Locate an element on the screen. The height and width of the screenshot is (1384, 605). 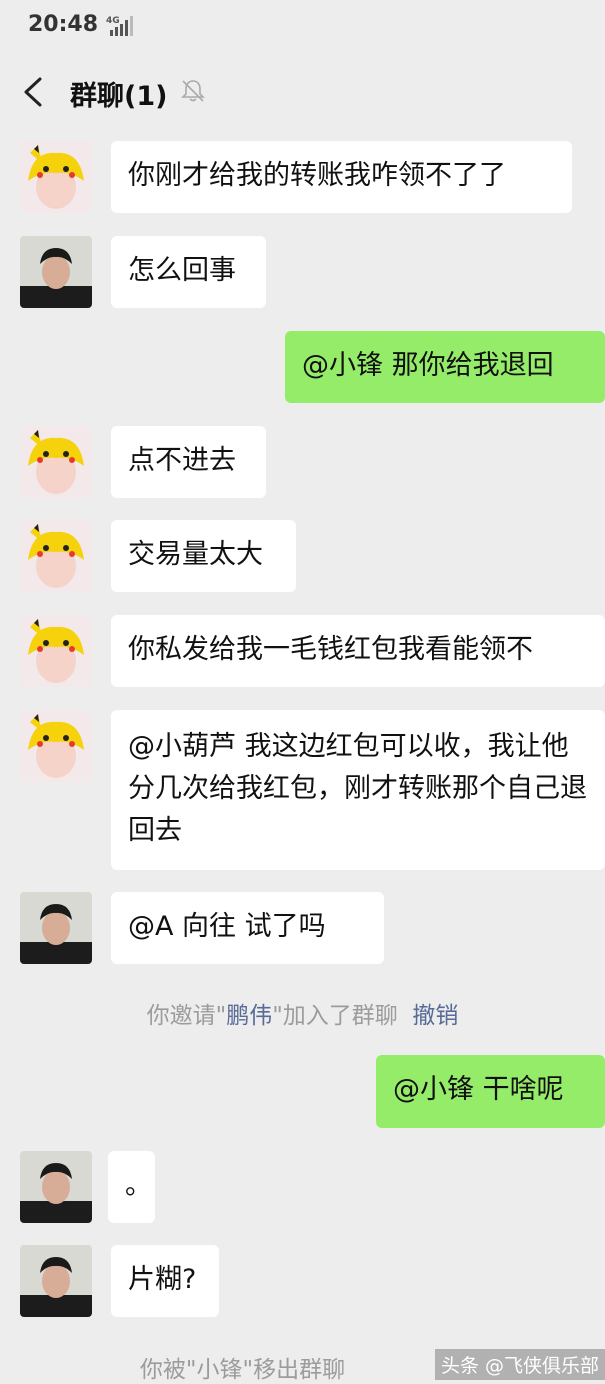
message-bubble: 你刚才给我的转账我咋领不了了 is located at coordinates (341, 177).